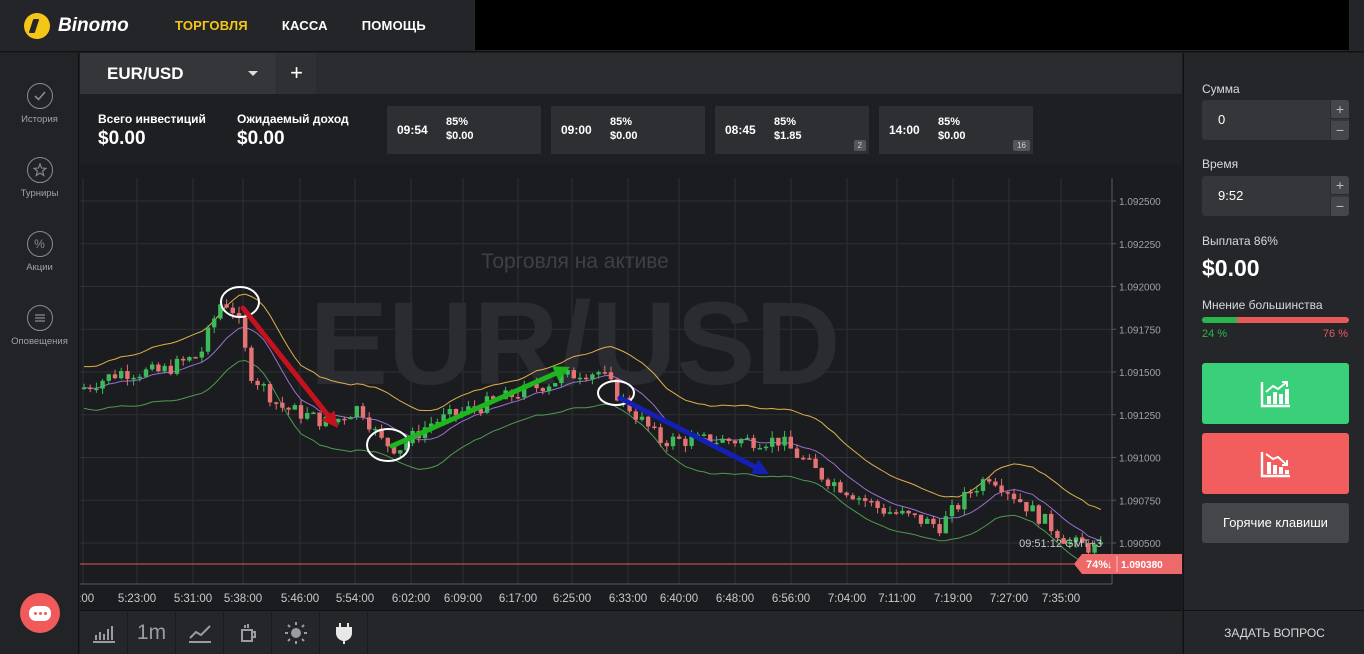 Image resolution: width=1364 pixels, height=654 pixels. What do you see at coordinates (248, 632) in the screenshot?
I see `indicators-button` at bounding box center [248, 632].